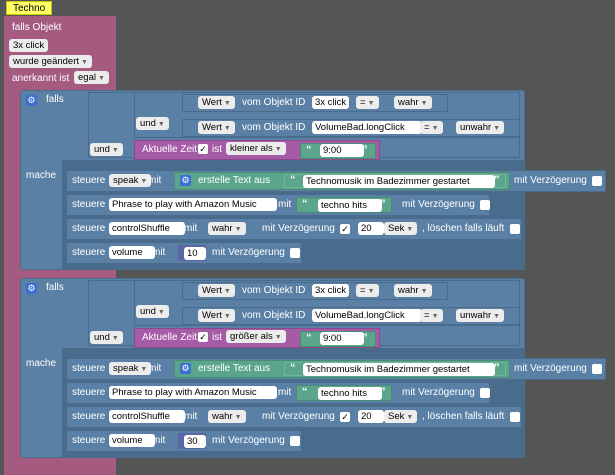 The width and height of the screenshot is (615, 475). I want to click on change-dropdown-value: wurde geändert, so click(46, 61).